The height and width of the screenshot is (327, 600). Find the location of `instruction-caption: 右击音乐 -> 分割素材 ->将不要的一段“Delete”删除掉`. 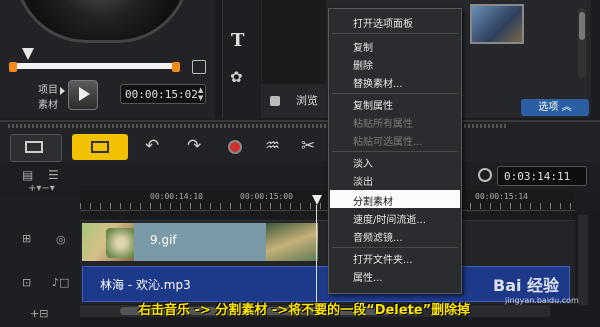

instruction-caption: 右击音乐 -> 分割素材 ->将不要的一段“Delete”删除掉 is located at coordinates (304, 310).